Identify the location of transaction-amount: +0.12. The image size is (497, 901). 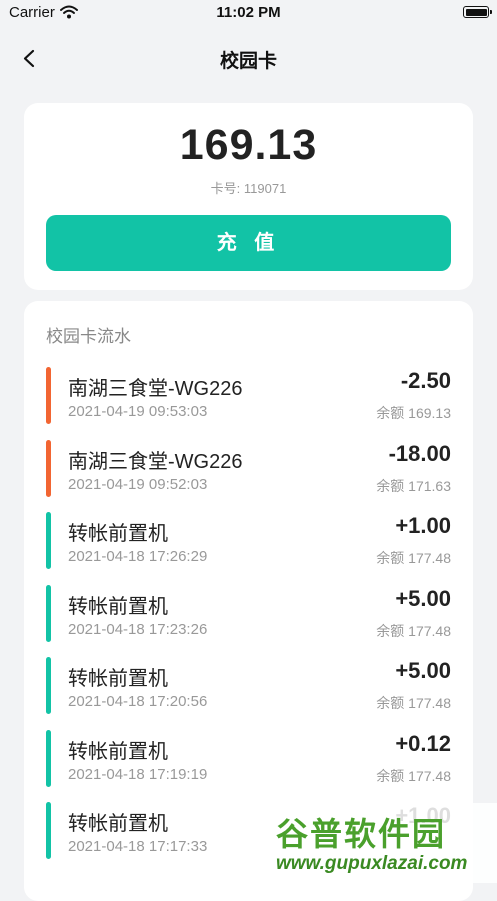
(423, 743).